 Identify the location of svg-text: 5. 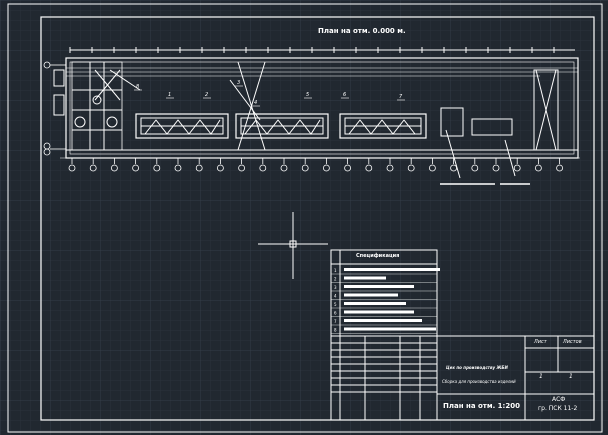
(307, 95).